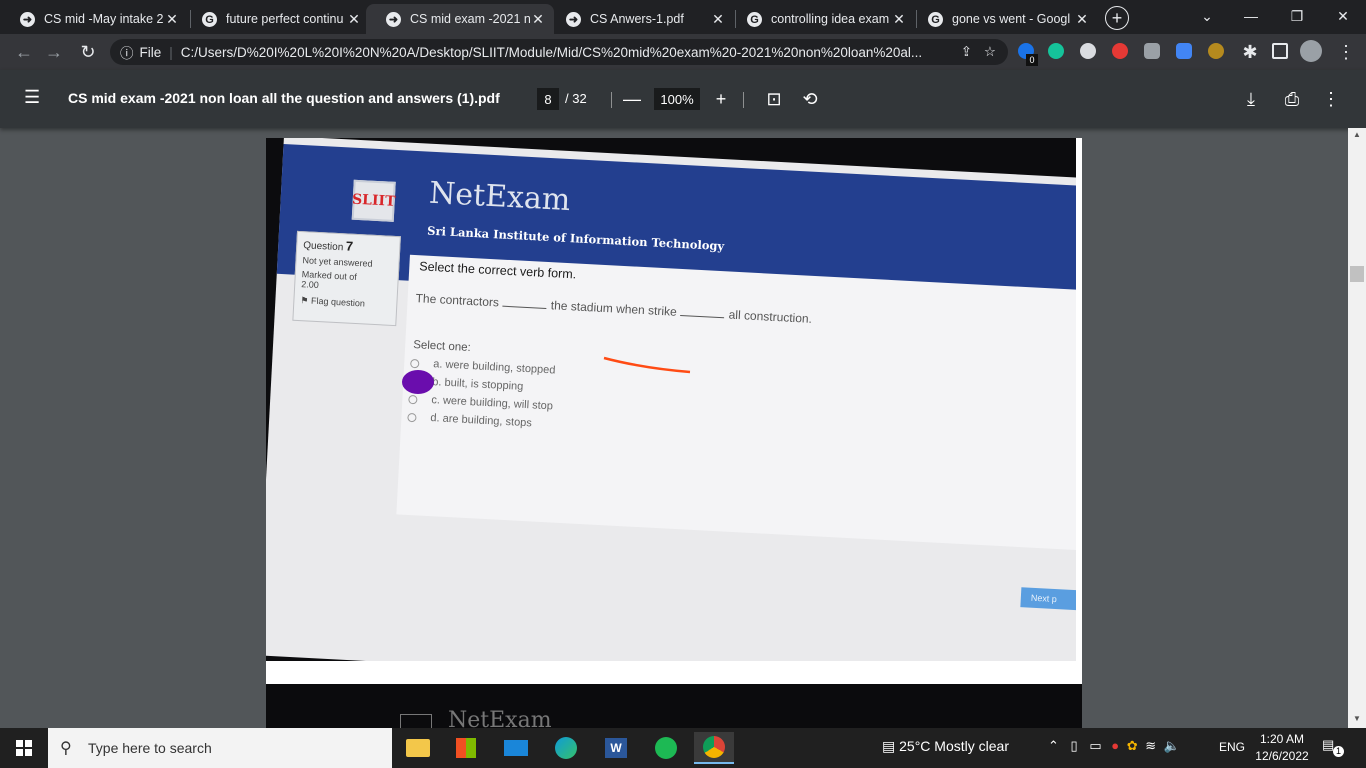 This screenshot has width=1366, height=768. What do you see at coordinates (418, 748) in the screenshot?
I see `file-explorer-icon` at bounding box center [418, 748].